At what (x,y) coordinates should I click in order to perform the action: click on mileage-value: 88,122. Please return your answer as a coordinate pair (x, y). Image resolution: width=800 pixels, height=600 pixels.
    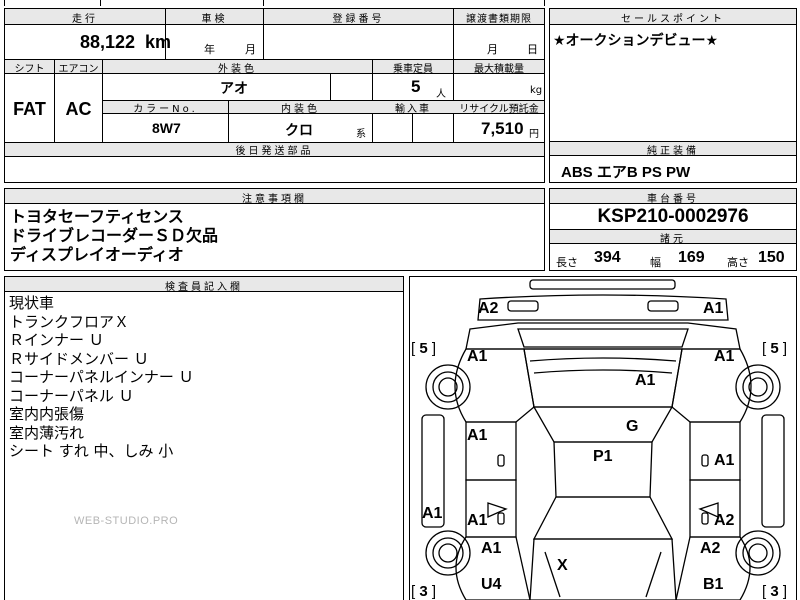
    Looking at the image, I should click on (108, 42).